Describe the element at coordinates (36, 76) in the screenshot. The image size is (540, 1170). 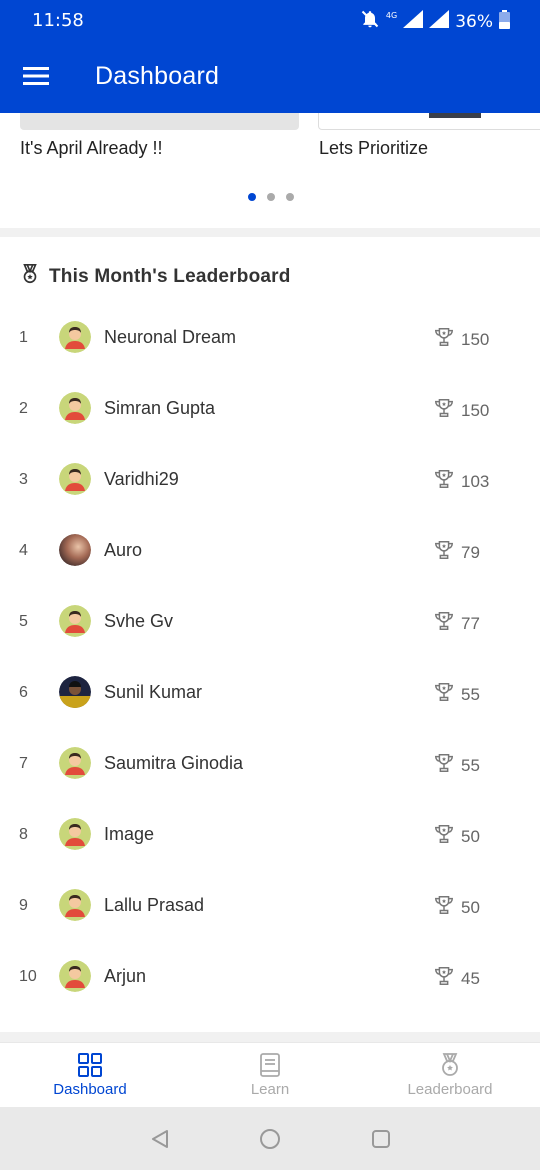
I see `hamburger-menu-icon` at that location.